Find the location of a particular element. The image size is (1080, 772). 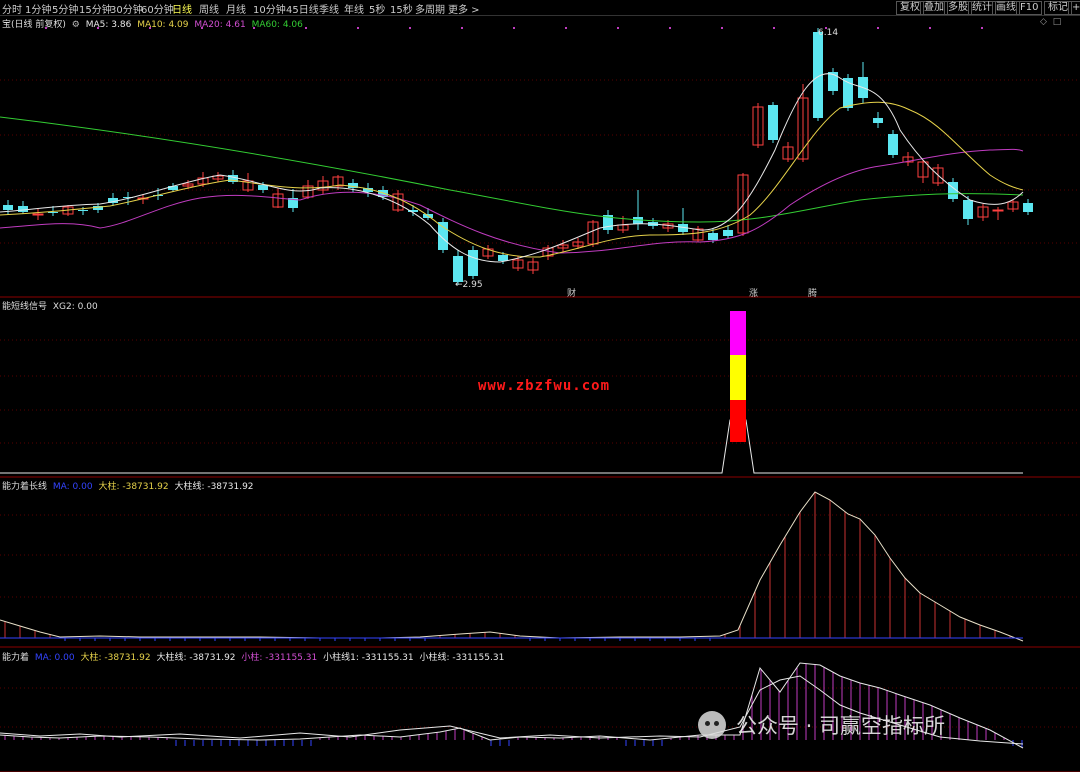

signal-bar-yellow is located at coordinates (738, 377).